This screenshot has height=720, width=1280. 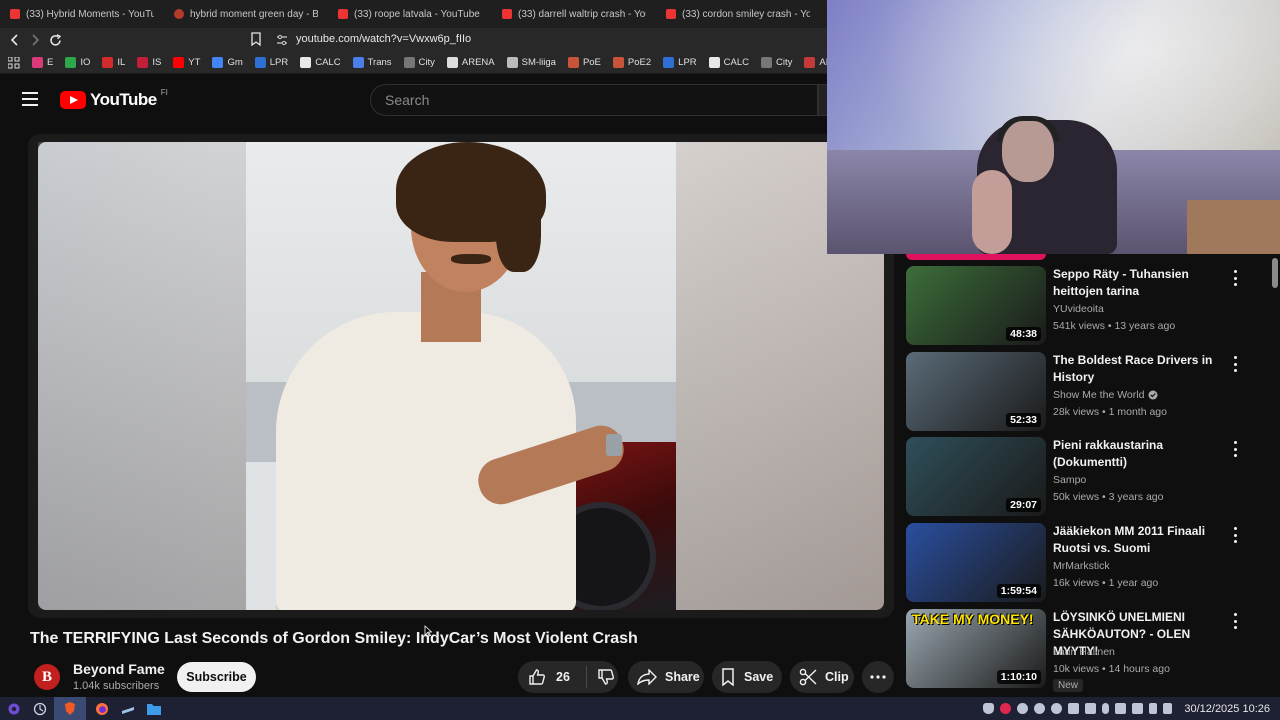 I want to click on notification-bell-icon, so click(x=989, y=708).